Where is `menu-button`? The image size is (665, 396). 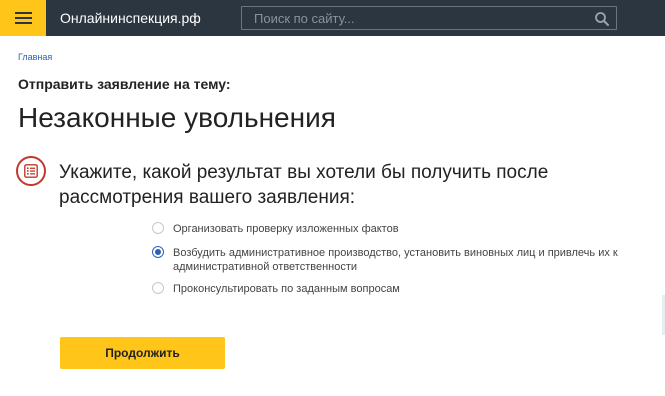 menu-button is located at coordinates (23, 18).